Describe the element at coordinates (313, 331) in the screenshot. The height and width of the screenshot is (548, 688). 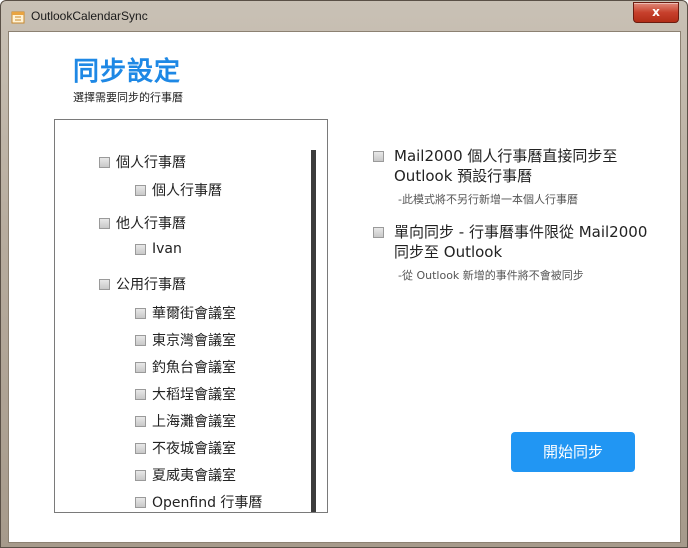
I see `tree-scrollbar` at that location.